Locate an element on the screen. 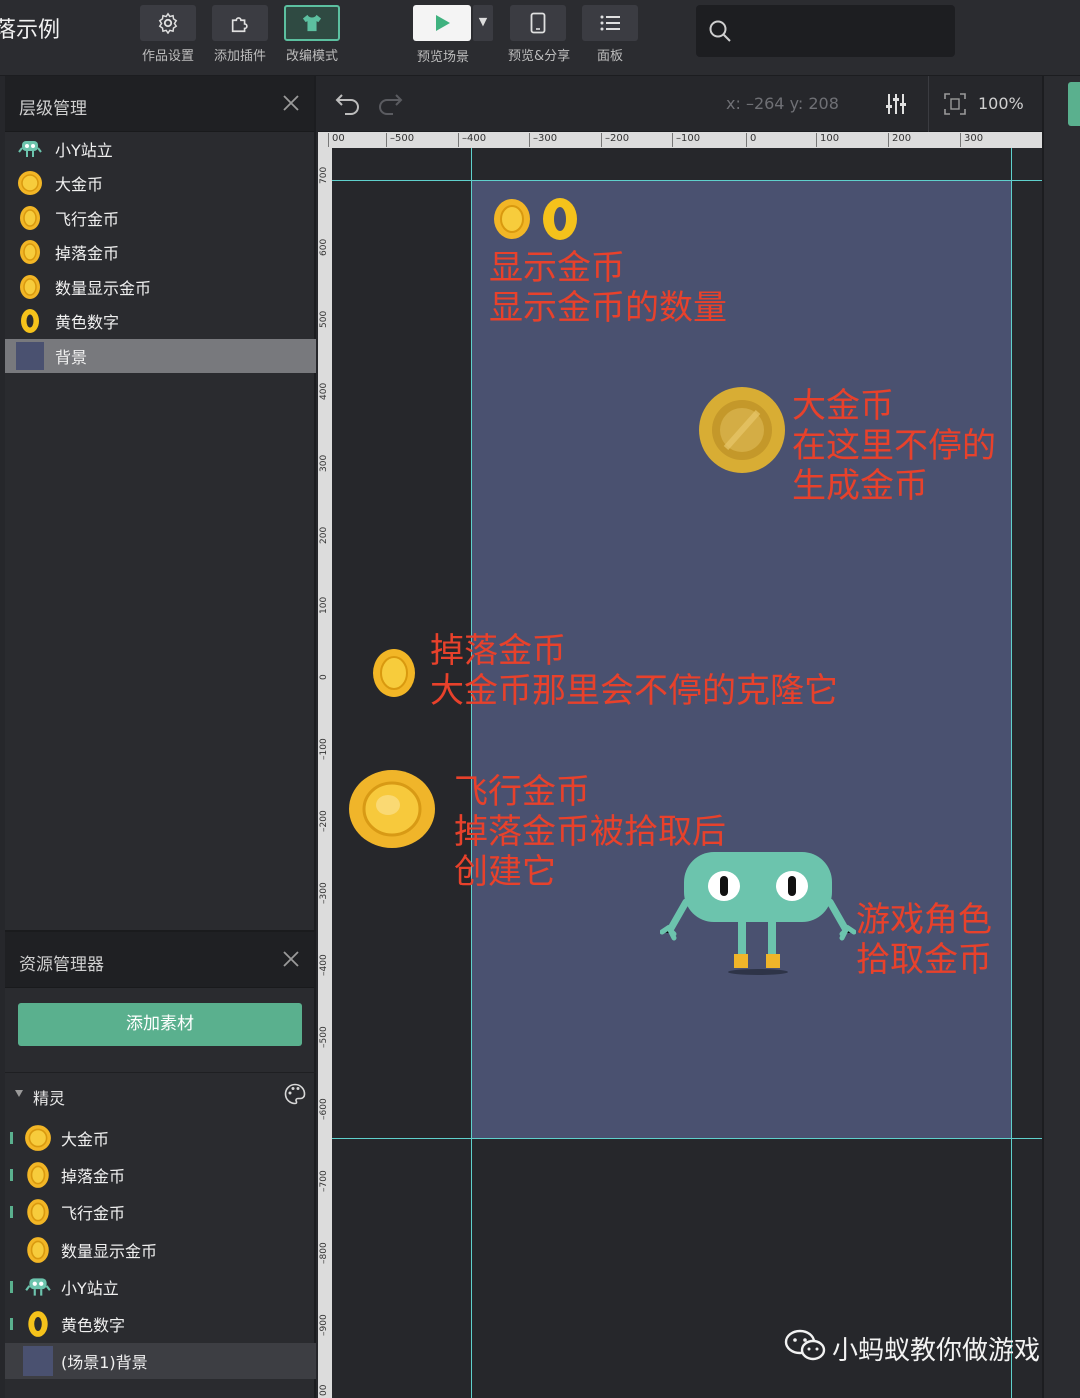  right-panel-edge is located at coordinates (1061, 737).